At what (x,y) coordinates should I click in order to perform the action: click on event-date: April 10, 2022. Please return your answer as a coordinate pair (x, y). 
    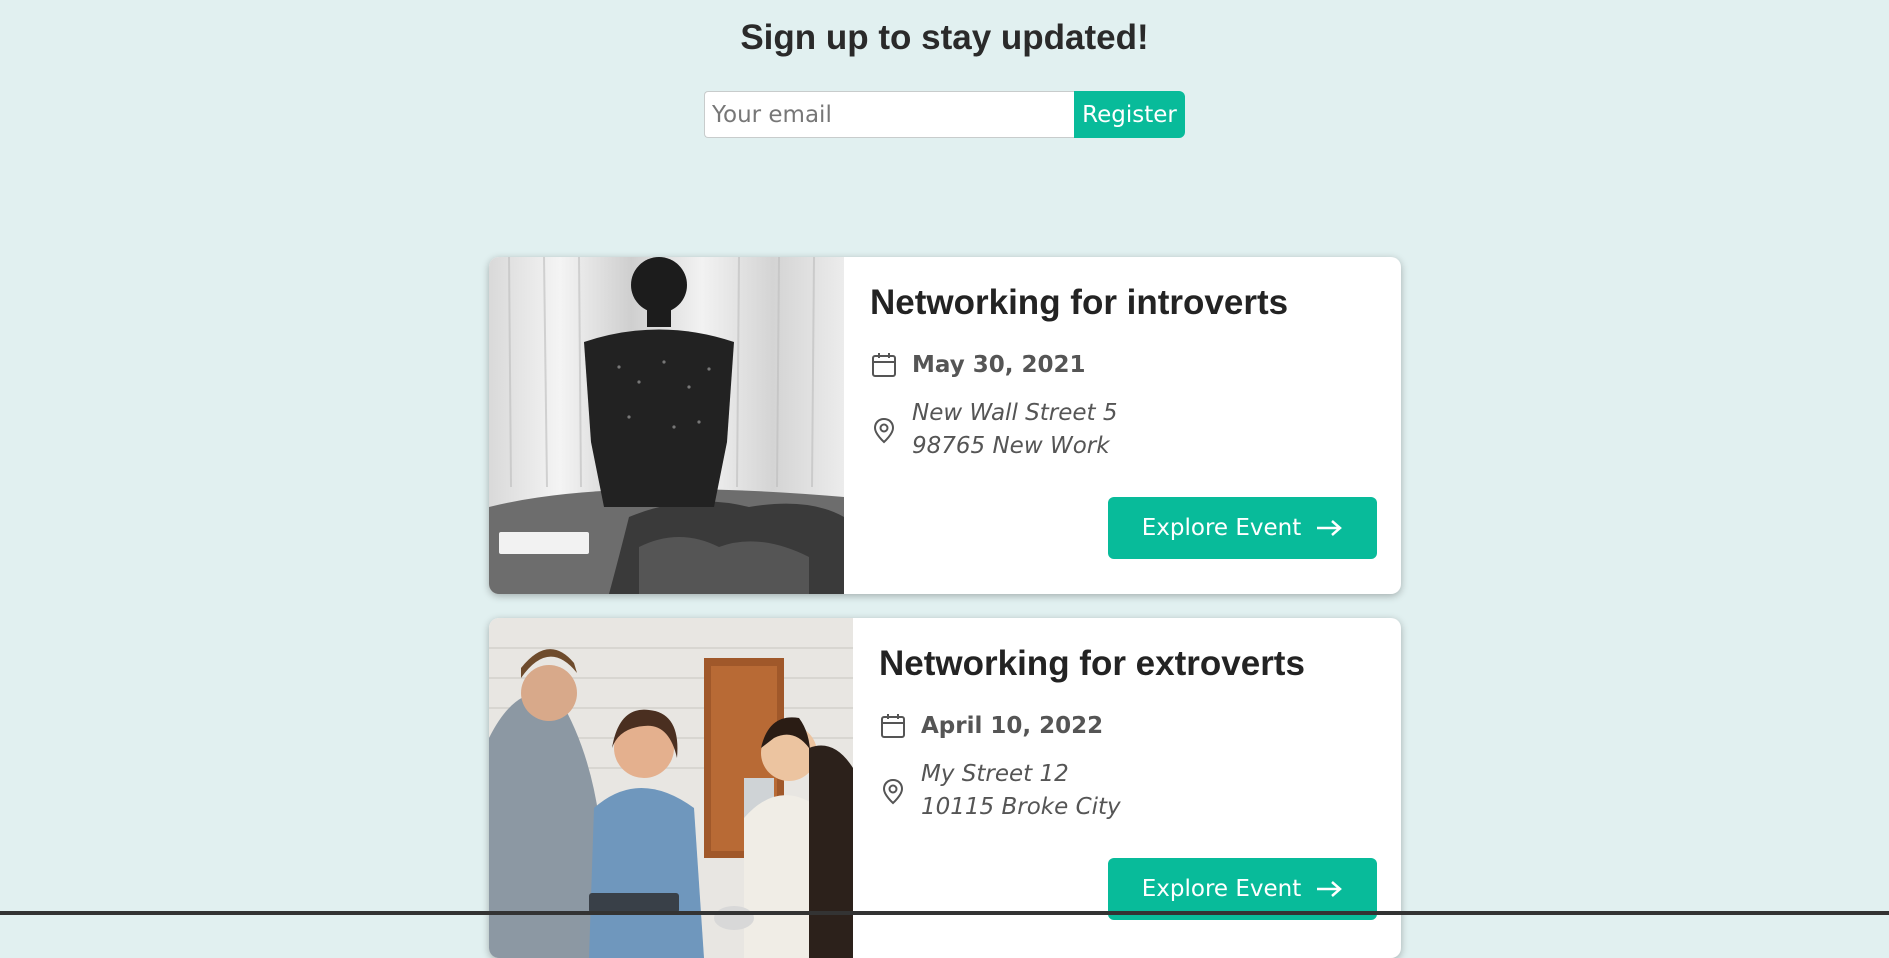
    Looking at the image, I should click on (991, 726).